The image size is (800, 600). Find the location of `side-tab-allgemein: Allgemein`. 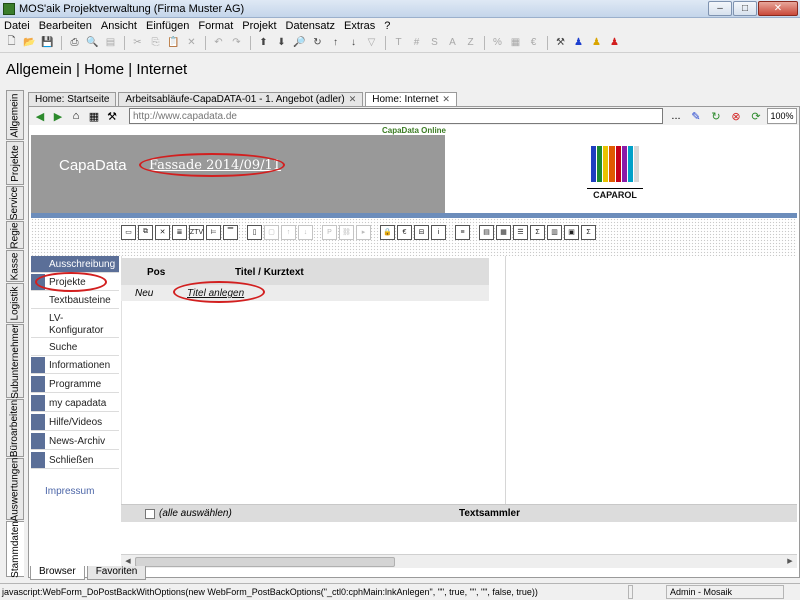

side-tab-allgemein: Allgemein is located at coordinates (15, 115).